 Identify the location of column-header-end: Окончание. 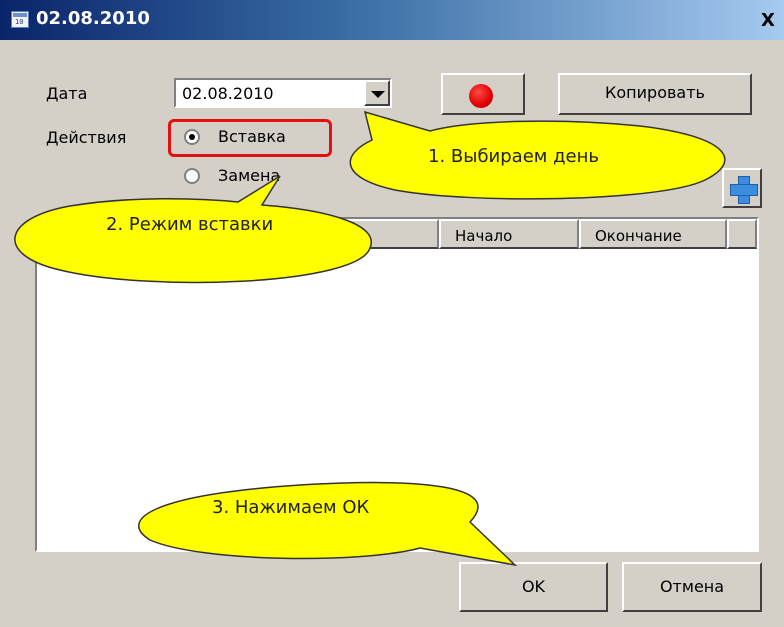
(653, 234).